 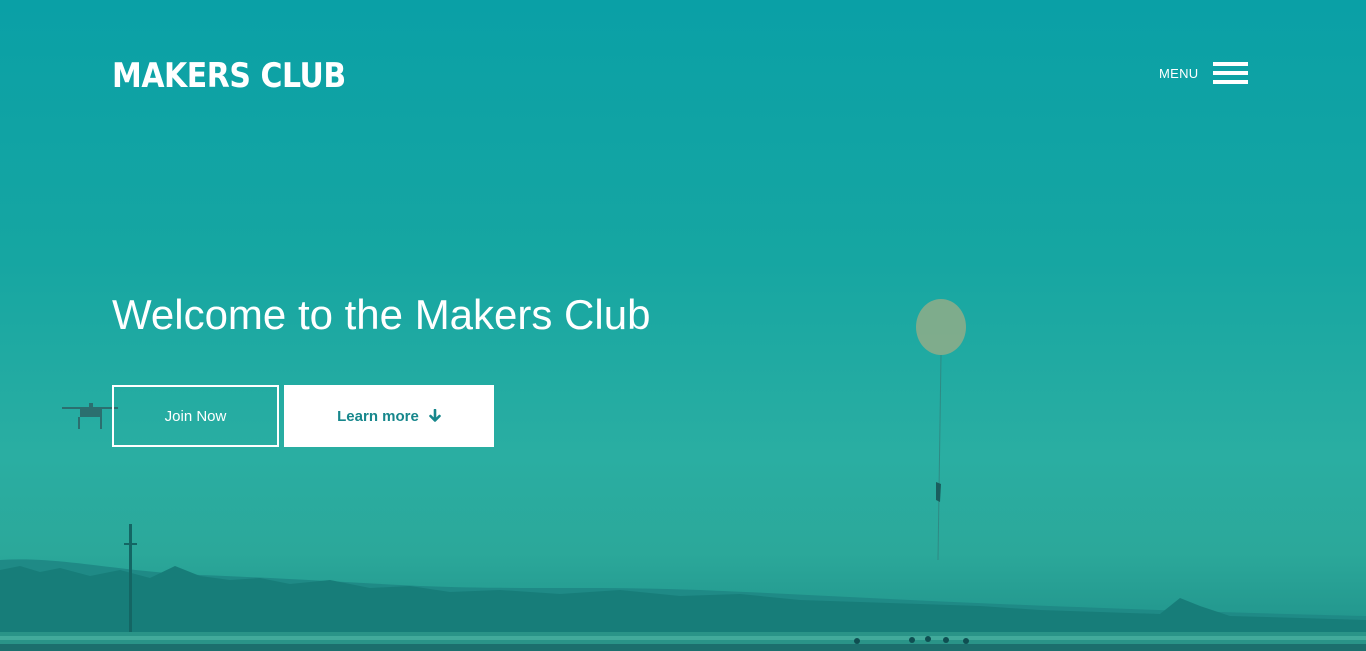 What do you see at coordinates (1204, 73) in the screenshot?
I see `menu-button: MENU` at bounding box center [1204, 73].